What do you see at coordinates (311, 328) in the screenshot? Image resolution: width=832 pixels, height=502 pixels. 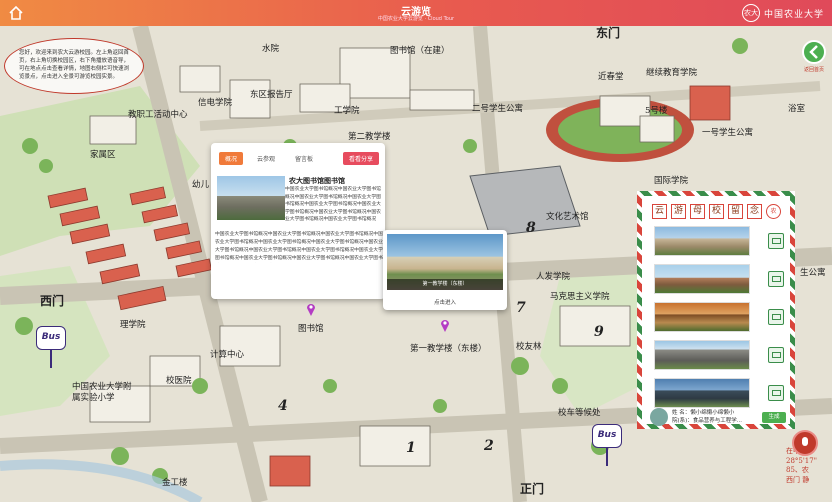 I see `map-label-library: 图书馆` at bounding box center [311, 328].